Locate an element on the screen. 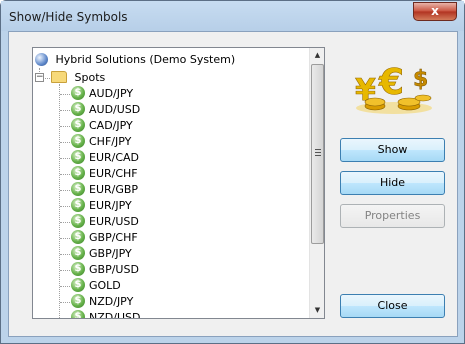  scroll-thumb is located at coordinates (317, 154).